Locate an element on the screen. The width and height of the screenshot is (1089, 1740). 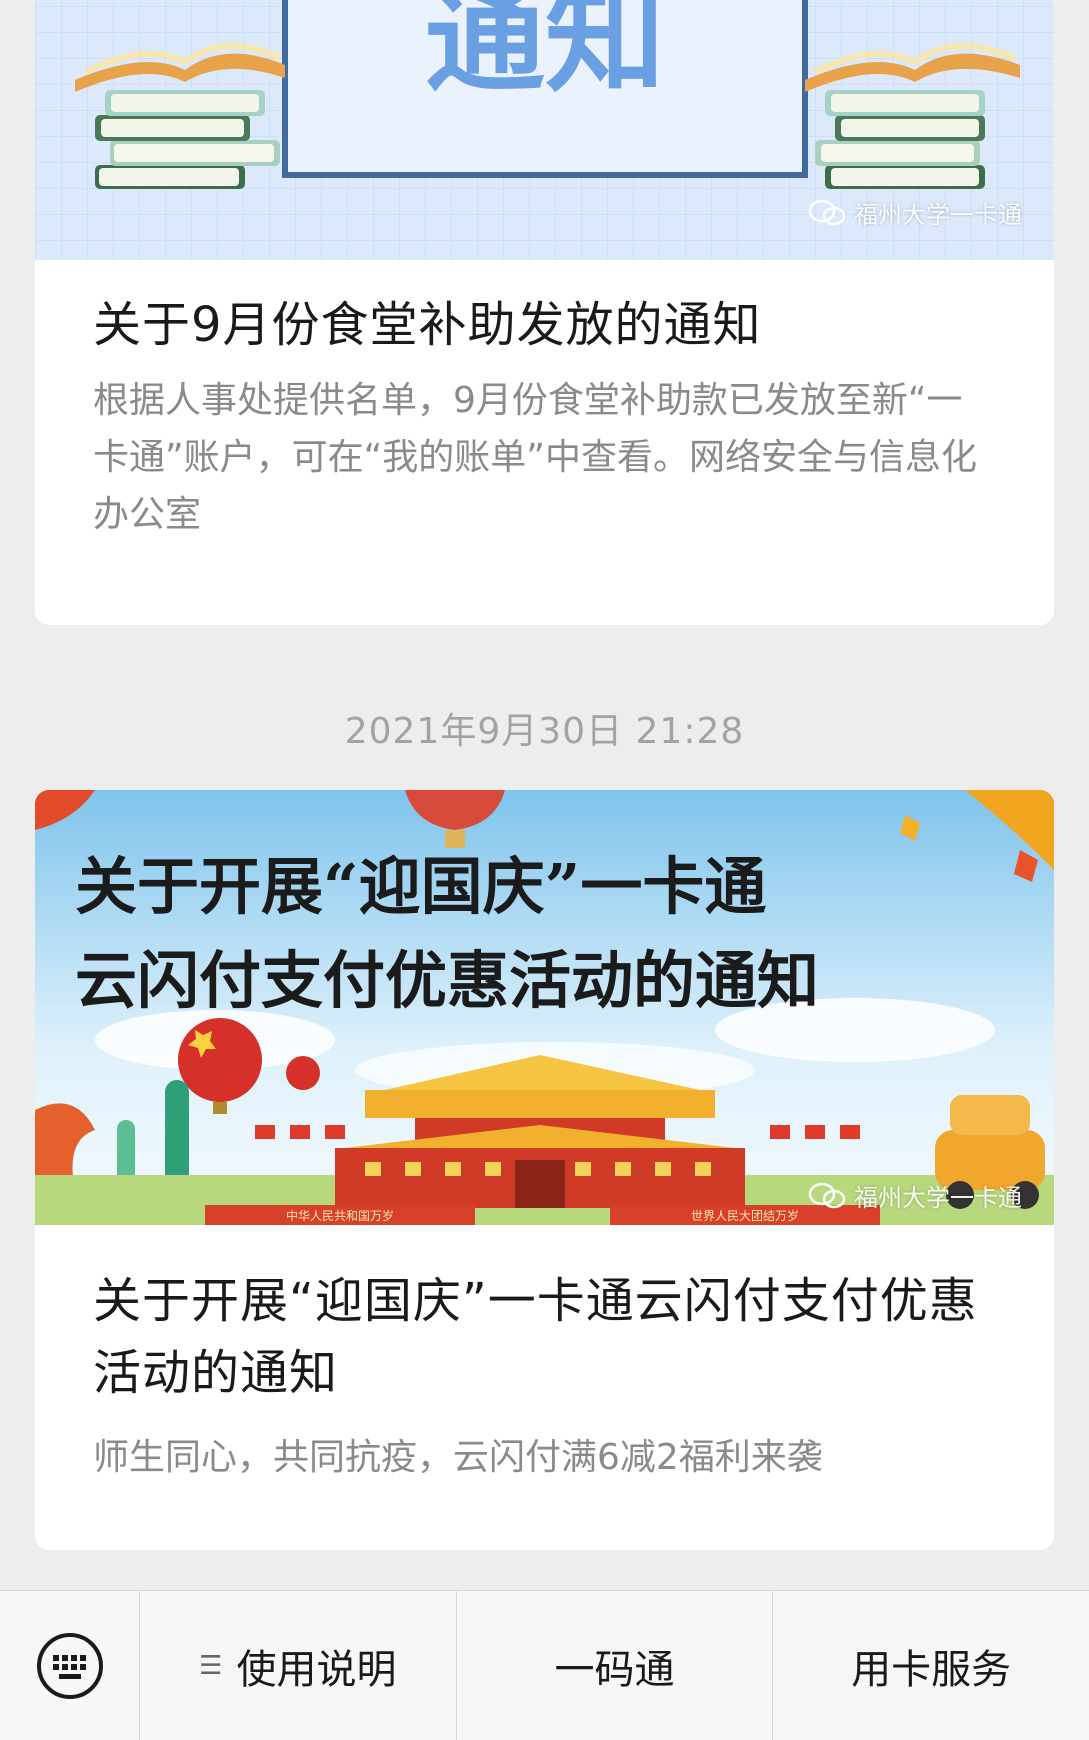
menu-item-label: 使用说明 is located at coordinates (316, 1669).